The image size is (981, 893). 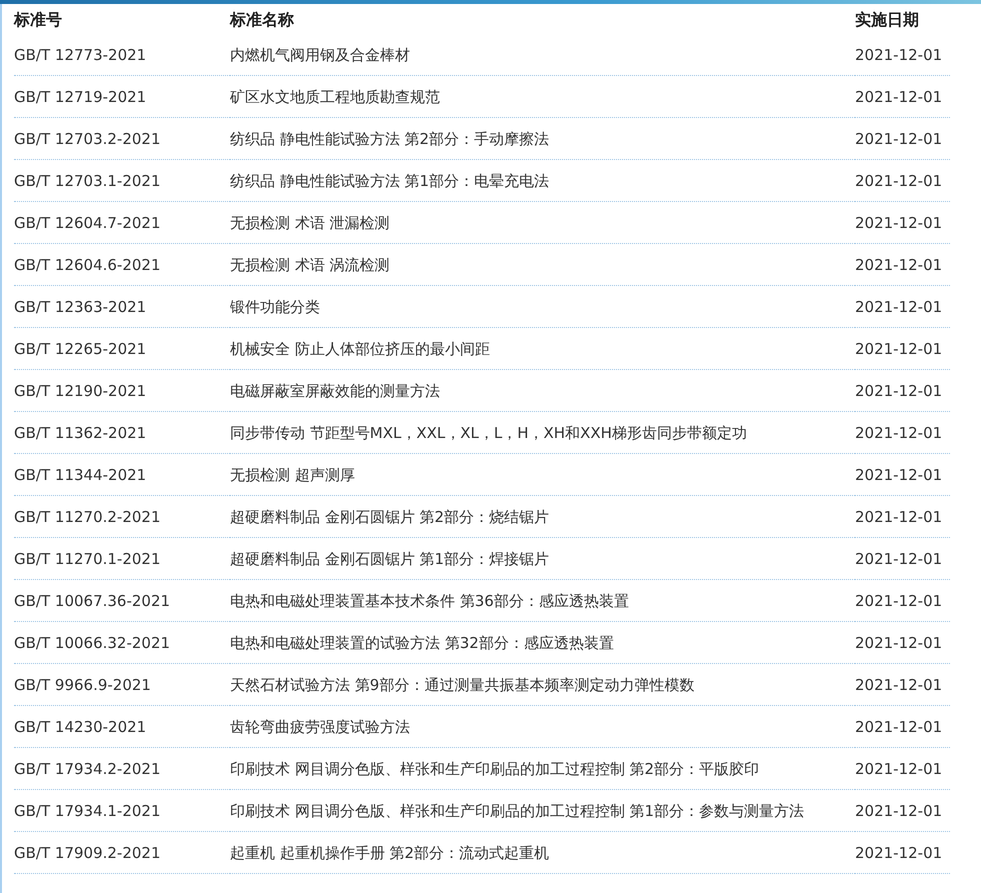 I want to click on table-cell: 印刷技术 网目调分色版、样张和生产印刷品的加工过程控制 第2部分：平版胶印, so click(x=542, y=769).